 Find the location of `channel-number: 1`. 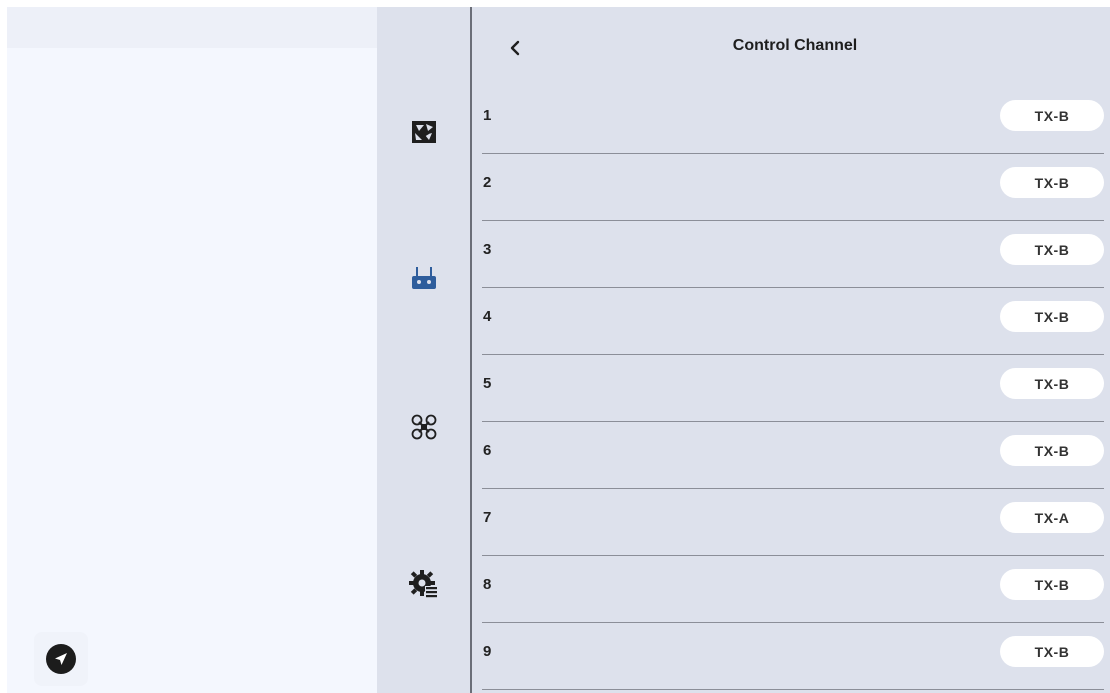

channel-number: 1 is located at coordinates (487, 115).